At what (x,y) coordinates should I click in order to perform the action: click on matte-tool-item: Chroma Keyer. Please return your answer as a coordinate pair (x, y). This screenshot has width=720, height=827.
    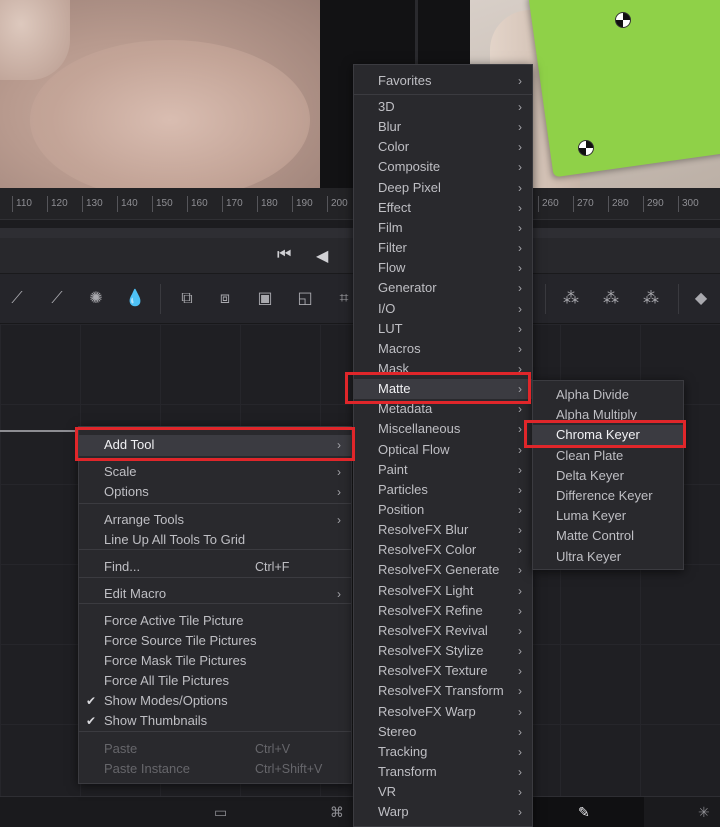
    Looking at the image, I should click on (608, 435).